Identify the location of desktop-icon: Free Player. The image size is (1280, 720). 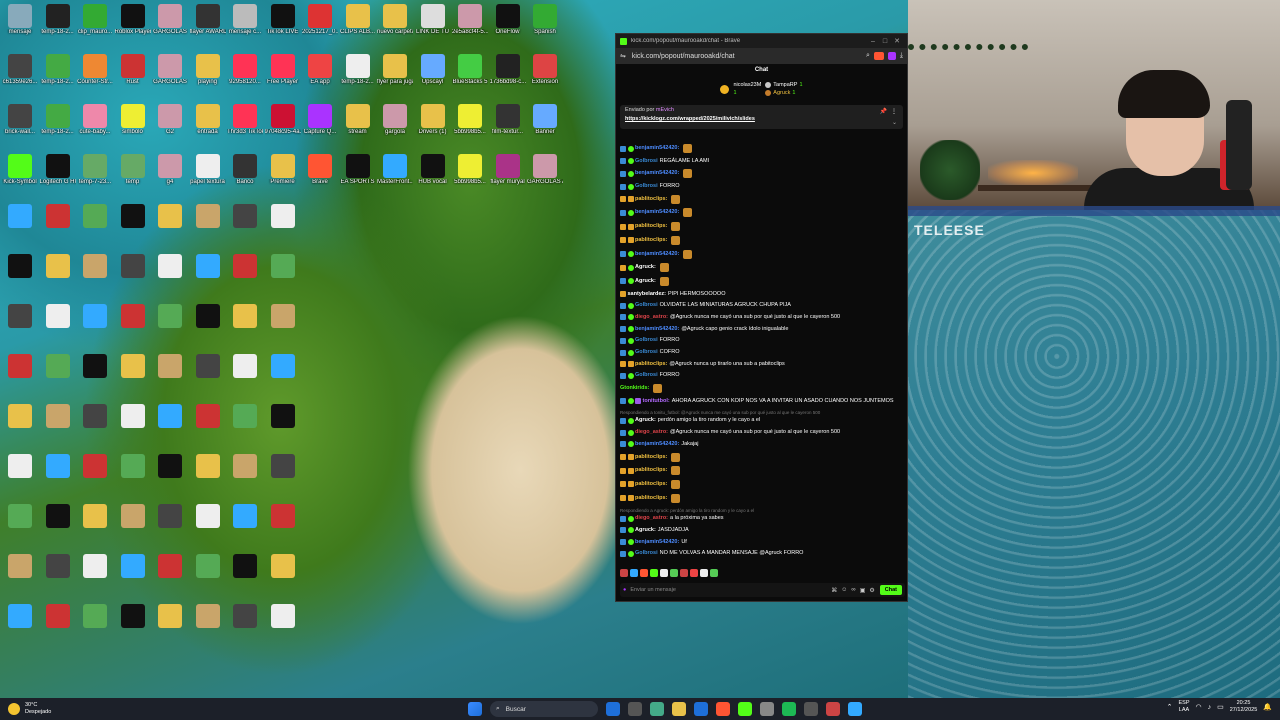
(283, 70).